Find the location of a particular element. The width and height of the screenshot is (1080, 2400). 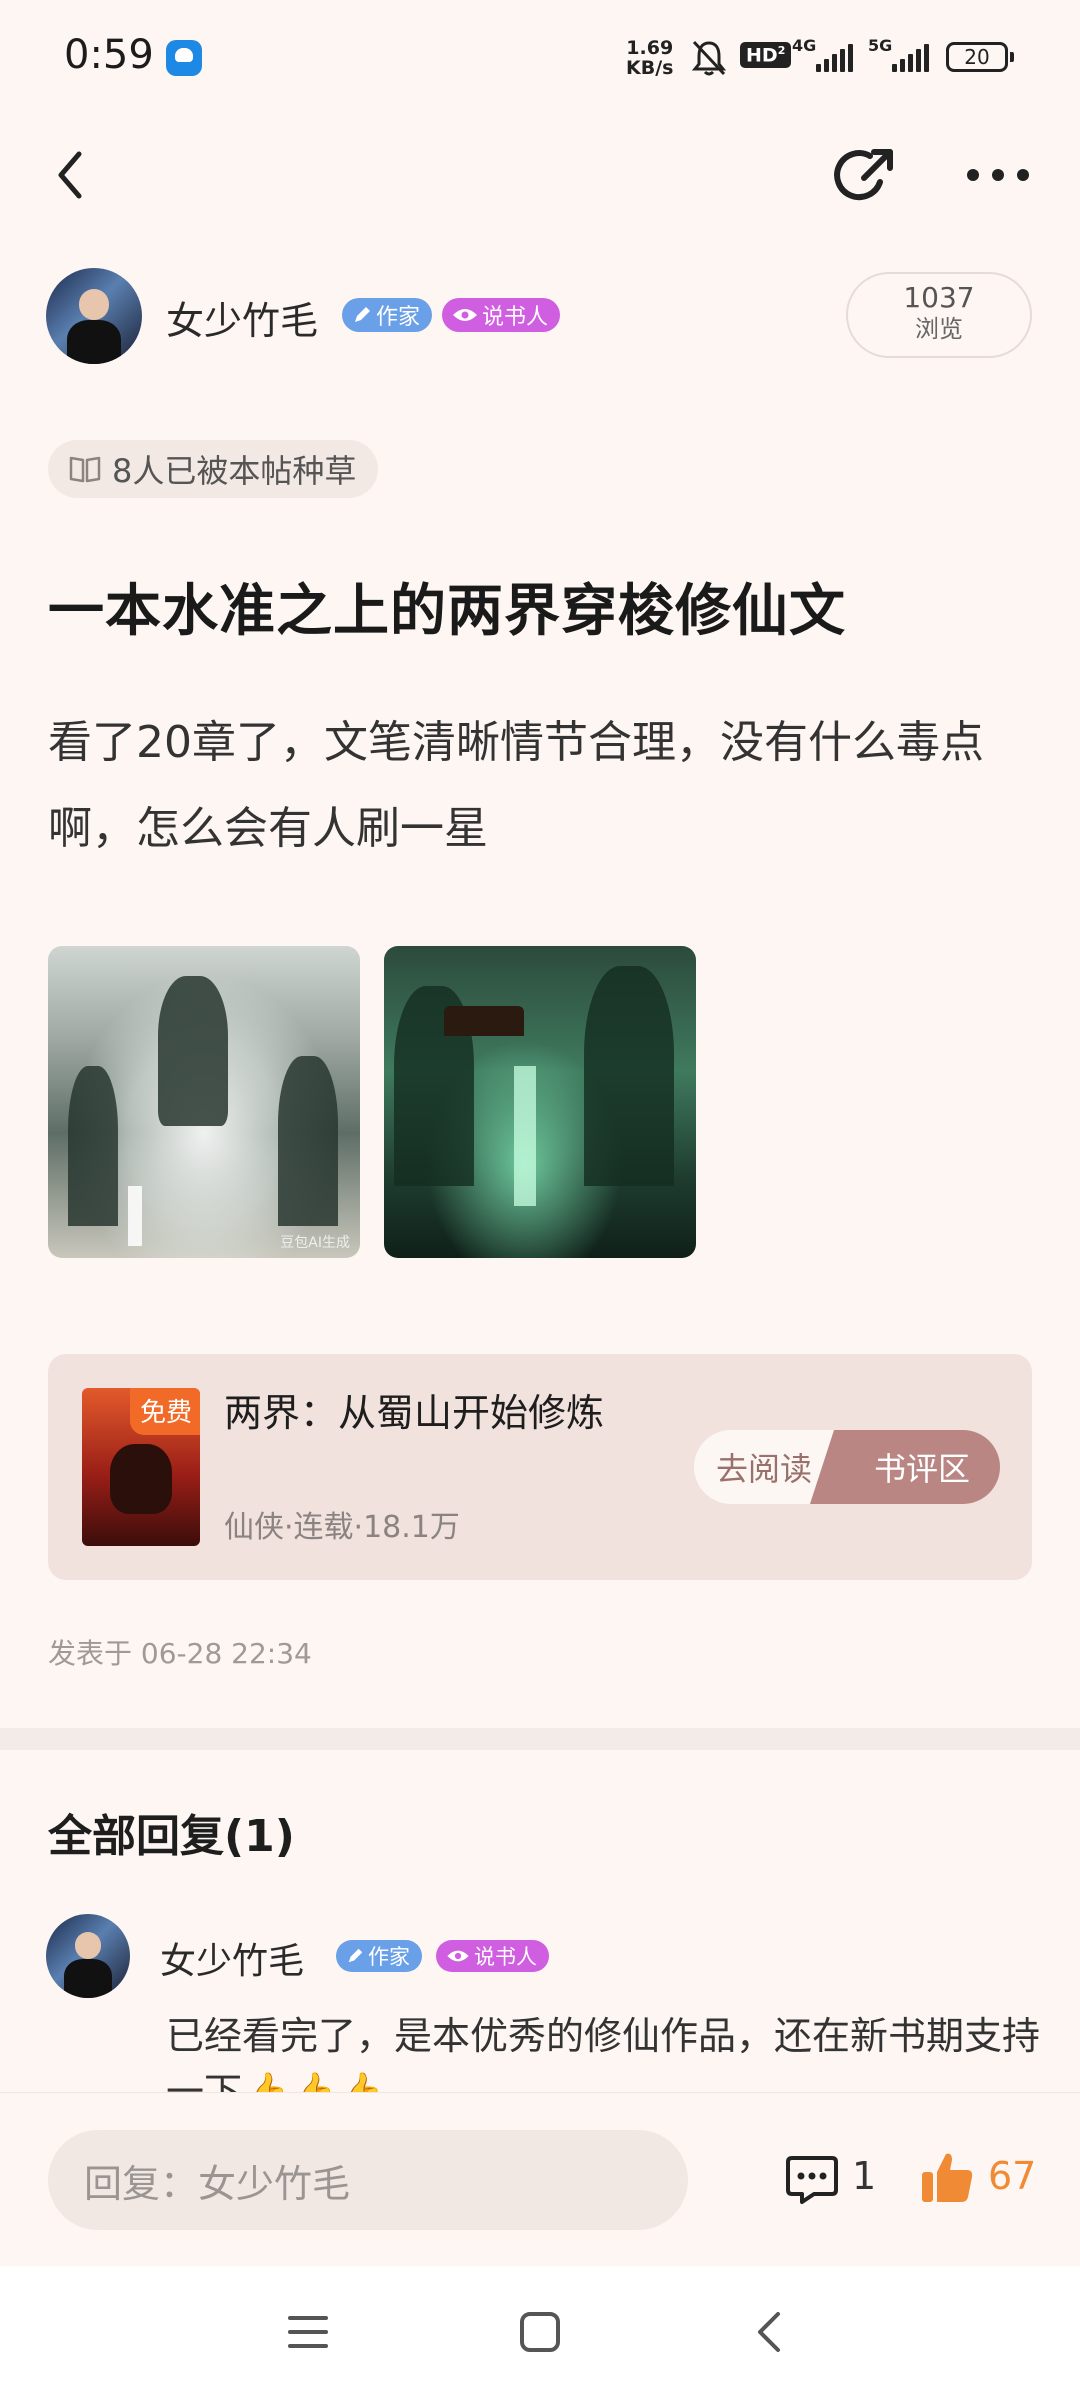

share-button is located at coordinates (865, 177).